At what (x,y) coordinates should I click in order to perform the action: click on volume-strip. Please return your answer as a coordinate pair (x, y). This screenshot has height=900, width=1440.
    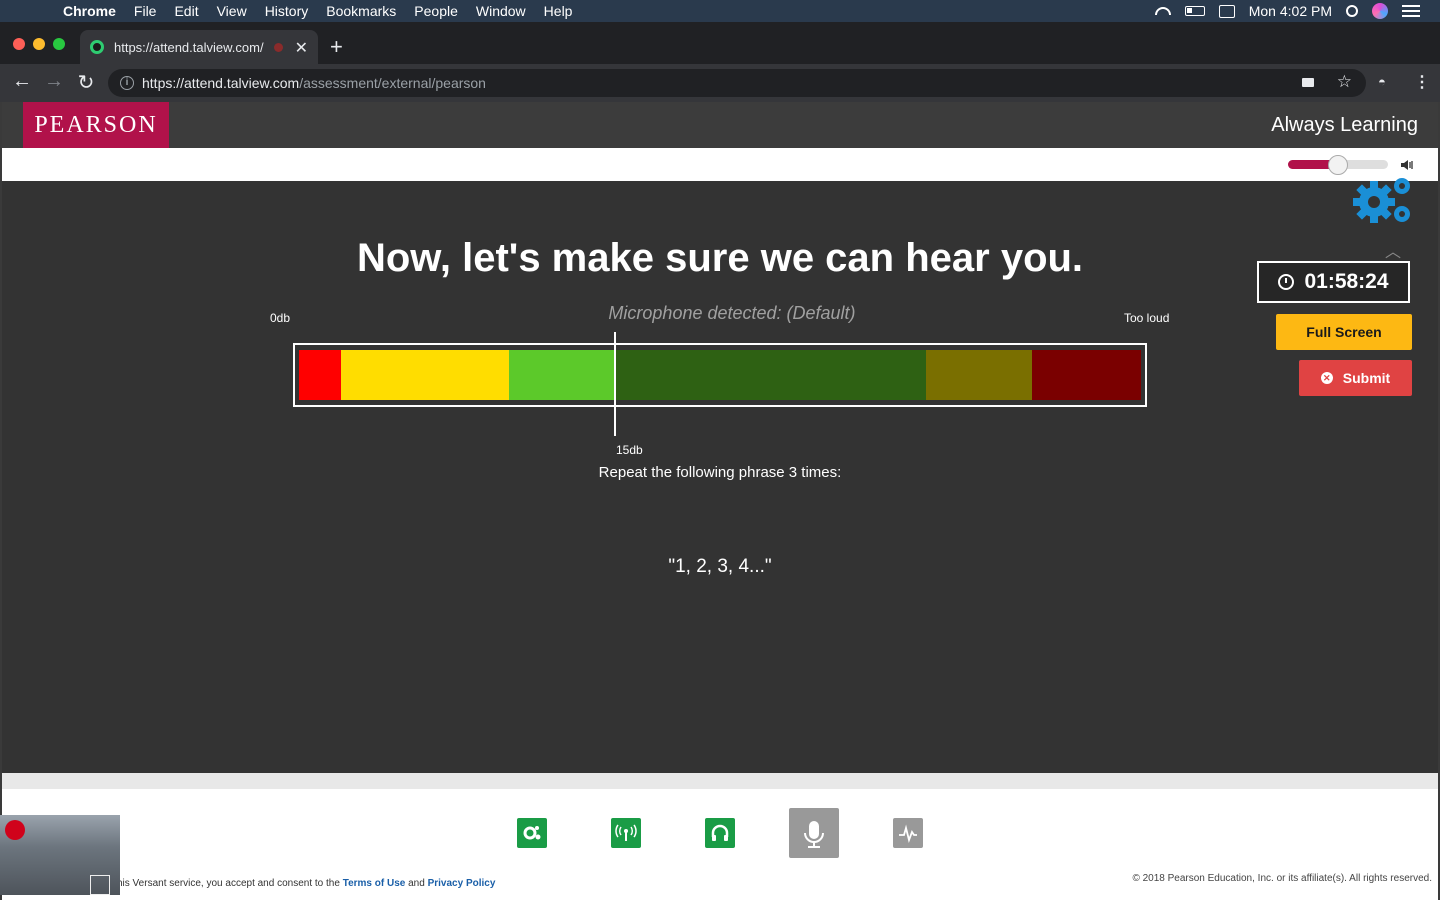
    Looking at the image, I should click on (720, 164).